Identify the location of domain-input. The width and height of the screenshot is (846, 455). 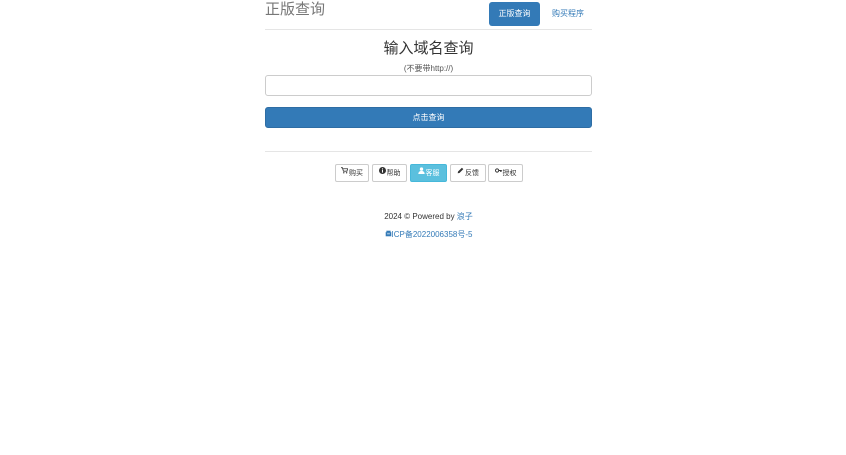
(428, 85).